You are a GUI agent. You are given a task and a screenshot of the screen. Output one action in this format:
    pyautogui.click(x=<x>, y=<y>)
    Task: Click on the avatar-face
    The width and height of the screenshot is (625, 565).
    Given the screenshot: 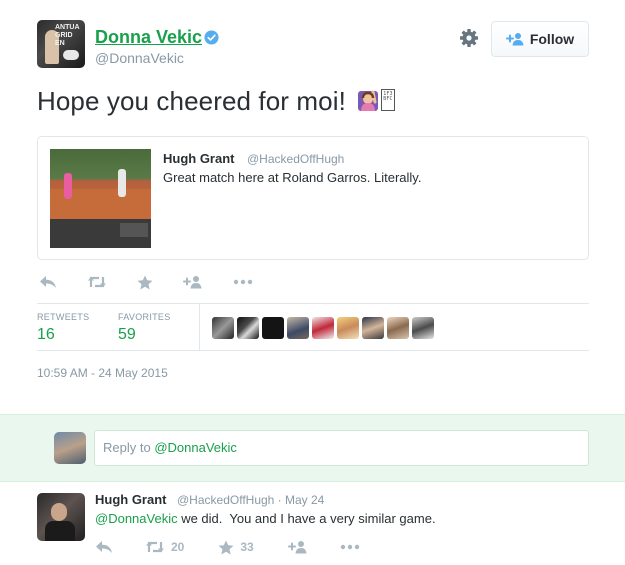 What is the action you would take?
    pyautogui.click(x=59, y=512)
    